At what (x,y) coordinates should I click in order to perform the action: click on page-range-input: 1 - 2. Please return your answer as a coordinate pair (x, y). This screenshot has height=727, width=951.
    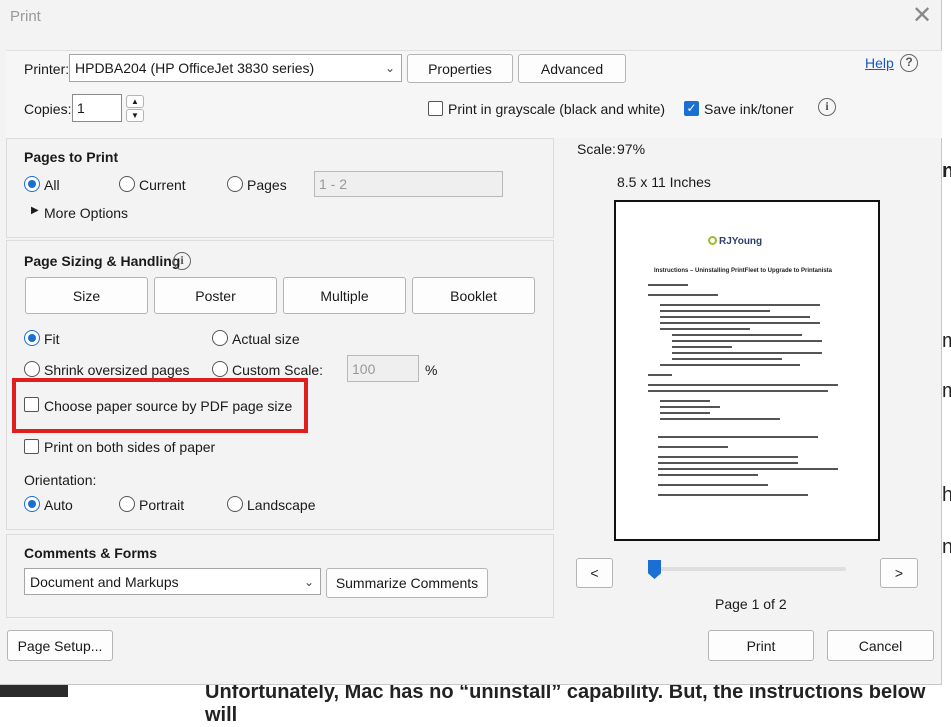
    Looking at the image, I should click on (408, 184).